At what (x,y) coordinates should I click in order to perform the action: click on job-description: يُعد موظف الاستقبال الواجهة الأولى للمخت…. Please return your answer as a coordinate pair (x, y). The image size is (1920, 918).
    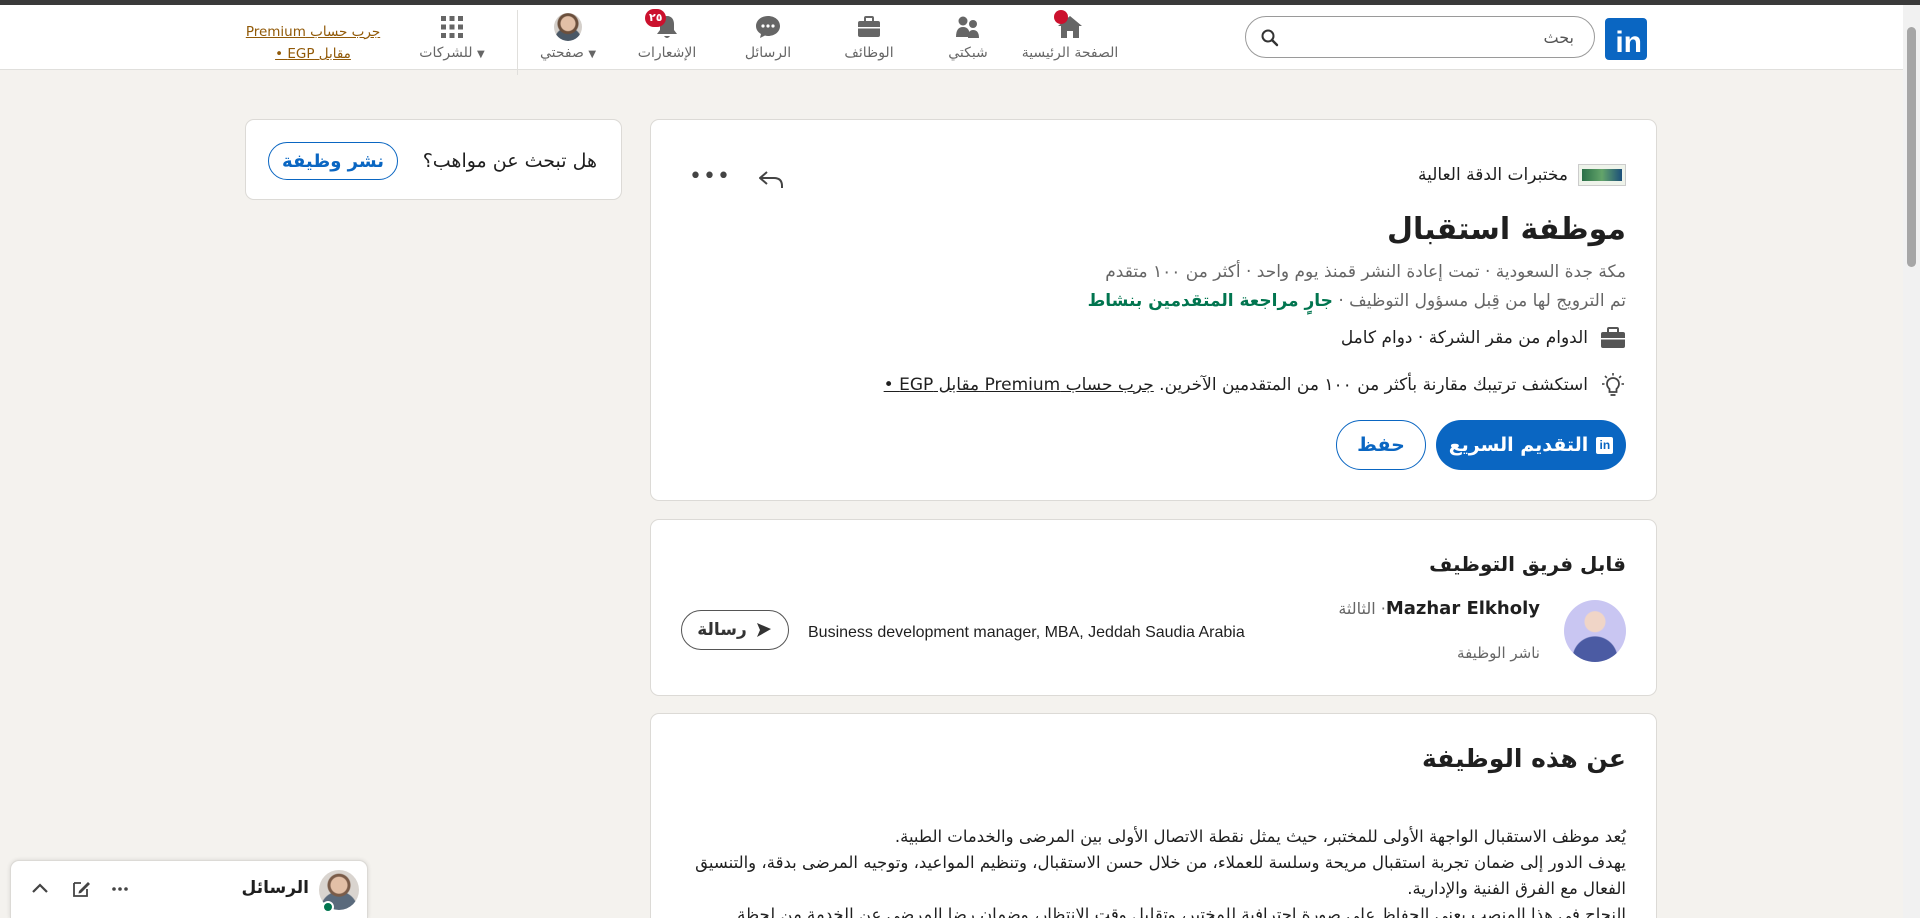
    Looking at the image, I should click on (1160, 872).